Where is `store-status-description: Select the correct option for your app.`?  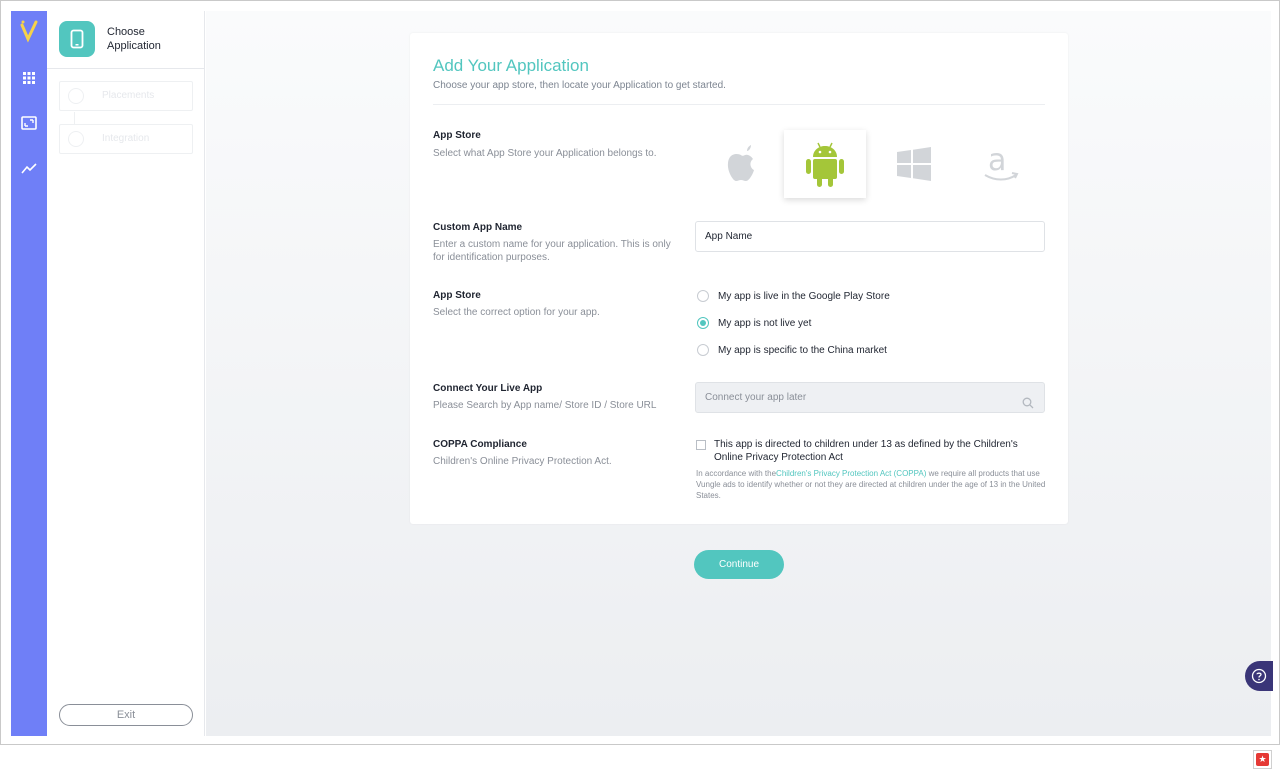 store-status-description: Select the correct option for your app. is located at coordinates (516, 312).